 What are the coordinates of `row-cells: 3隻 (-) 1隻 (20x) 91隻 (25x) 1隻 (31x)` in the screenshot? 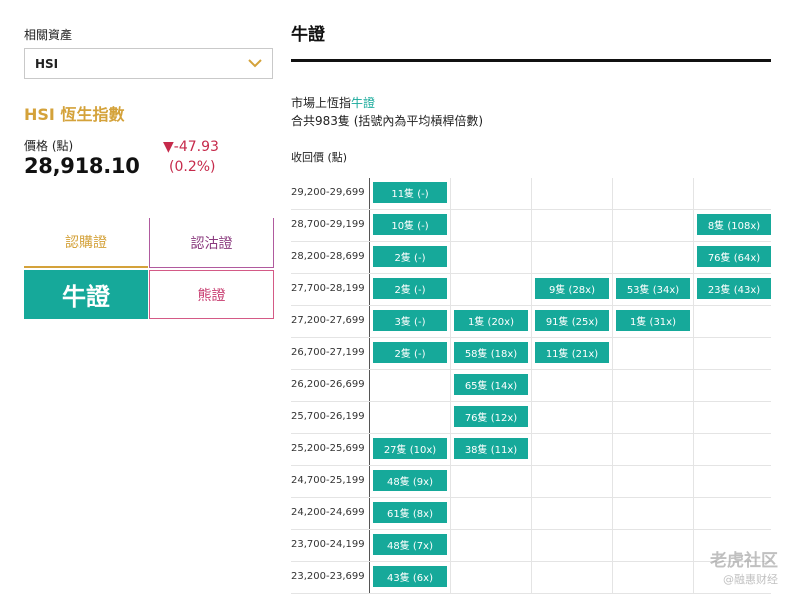 It's located at (570, 321).